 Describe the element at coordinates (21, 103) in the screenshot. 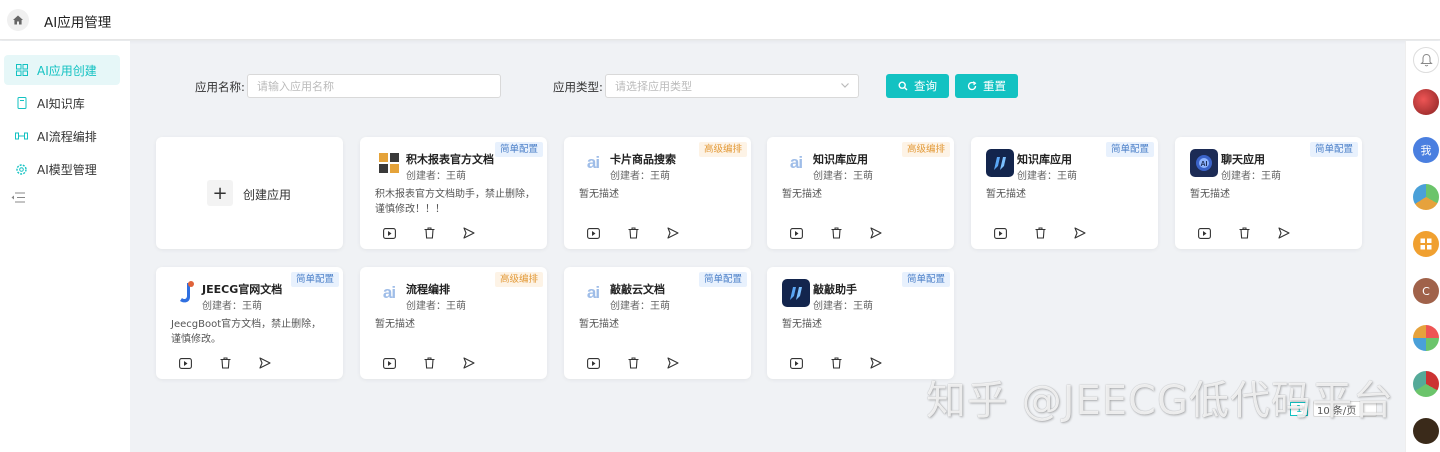

I see `book-icon` at that location.